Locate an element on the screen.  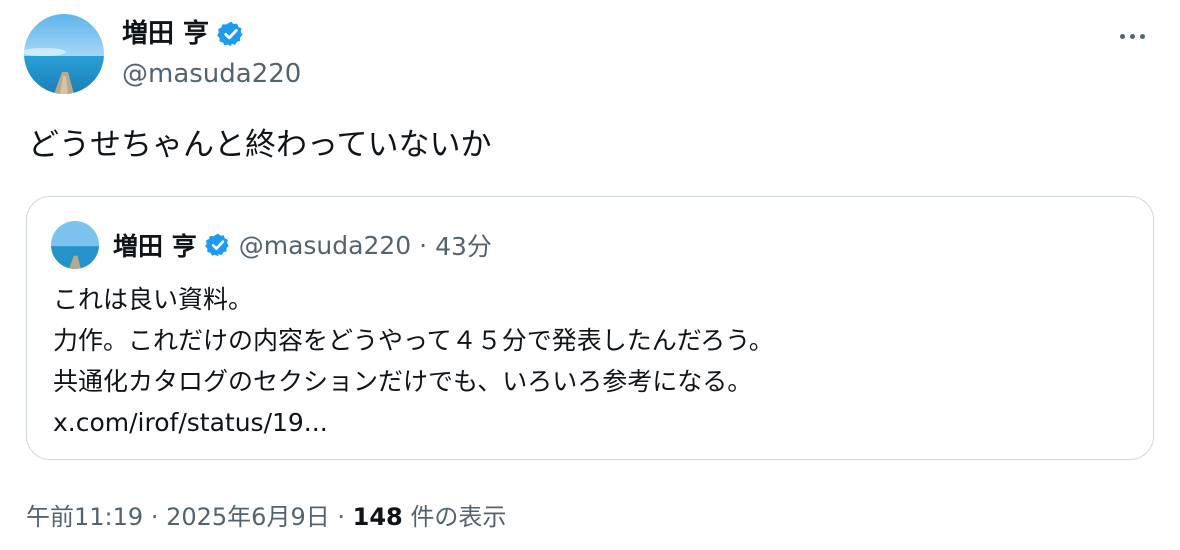
quoted-avatar is located at coordinates (75, 245).